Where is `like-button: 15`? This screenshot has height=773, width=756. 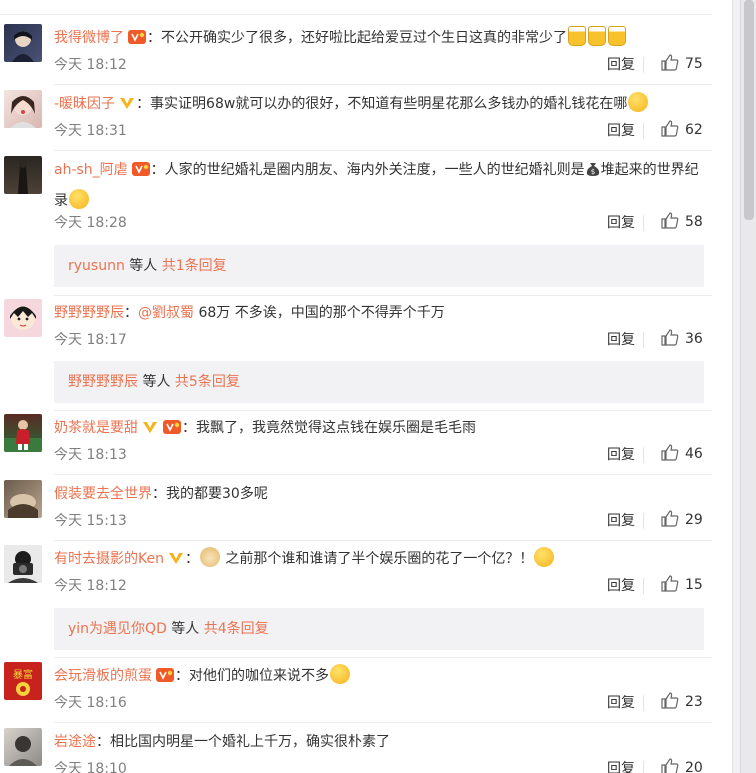
like-button: 15 is located at coordinates (682, 584).